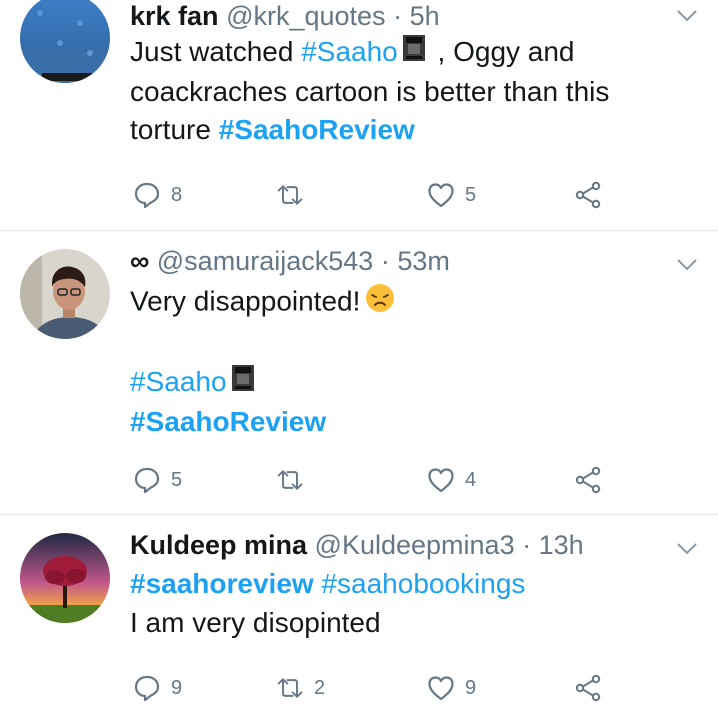  Describe the element at coordinates (255, 622) in the screenshot. I see `tweet-text-line: I am very disopinted` at that location.